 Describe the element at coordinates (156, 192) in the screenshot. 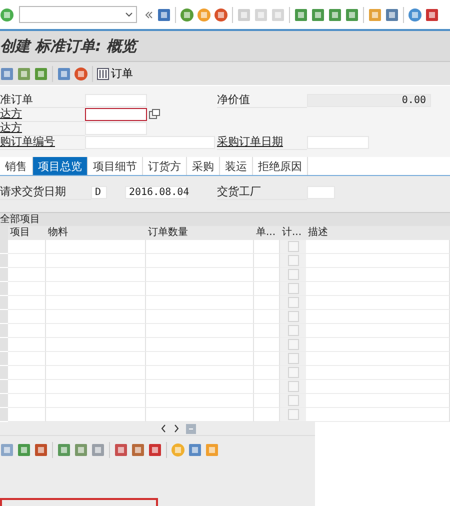

I see `delivery-date-field: 2016.08.04` at that location.